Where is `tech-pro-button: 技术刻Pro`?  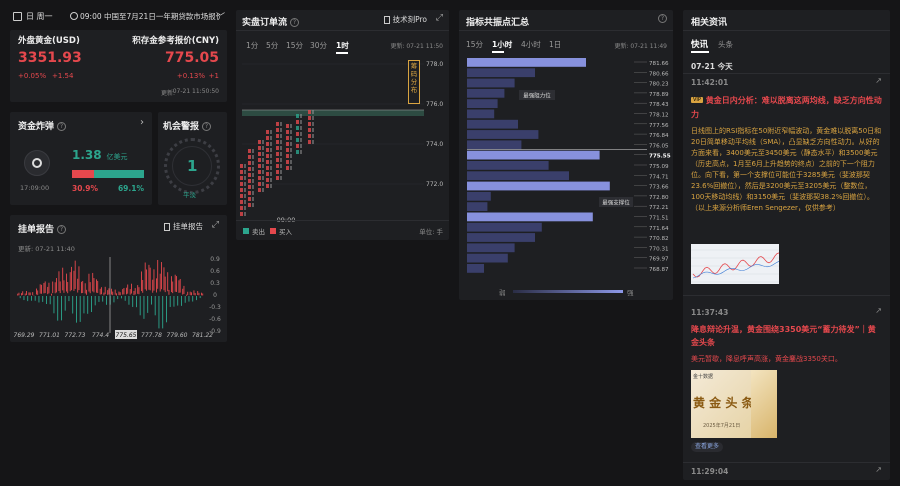
tech-pro-button: 技术刻Pro is located at coordinates (405, 19).